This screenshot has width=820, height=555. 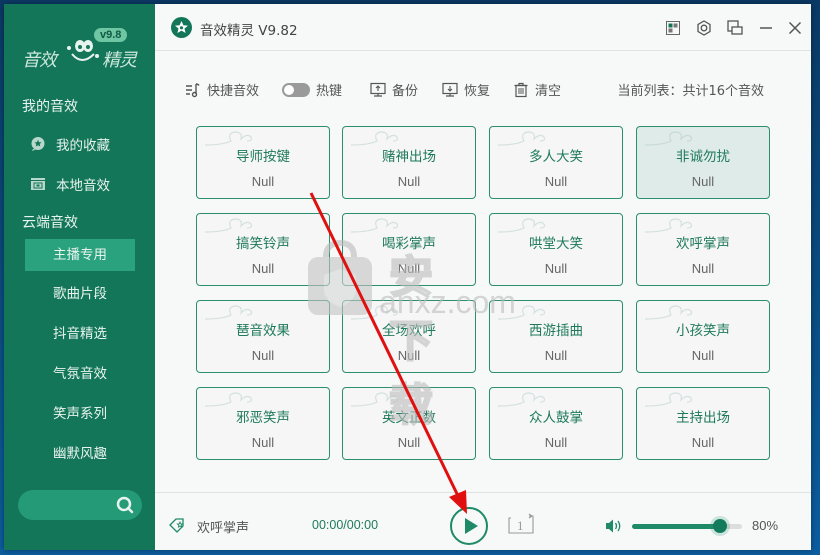 I want to click on skin-icon, so click(x=673, y=28).